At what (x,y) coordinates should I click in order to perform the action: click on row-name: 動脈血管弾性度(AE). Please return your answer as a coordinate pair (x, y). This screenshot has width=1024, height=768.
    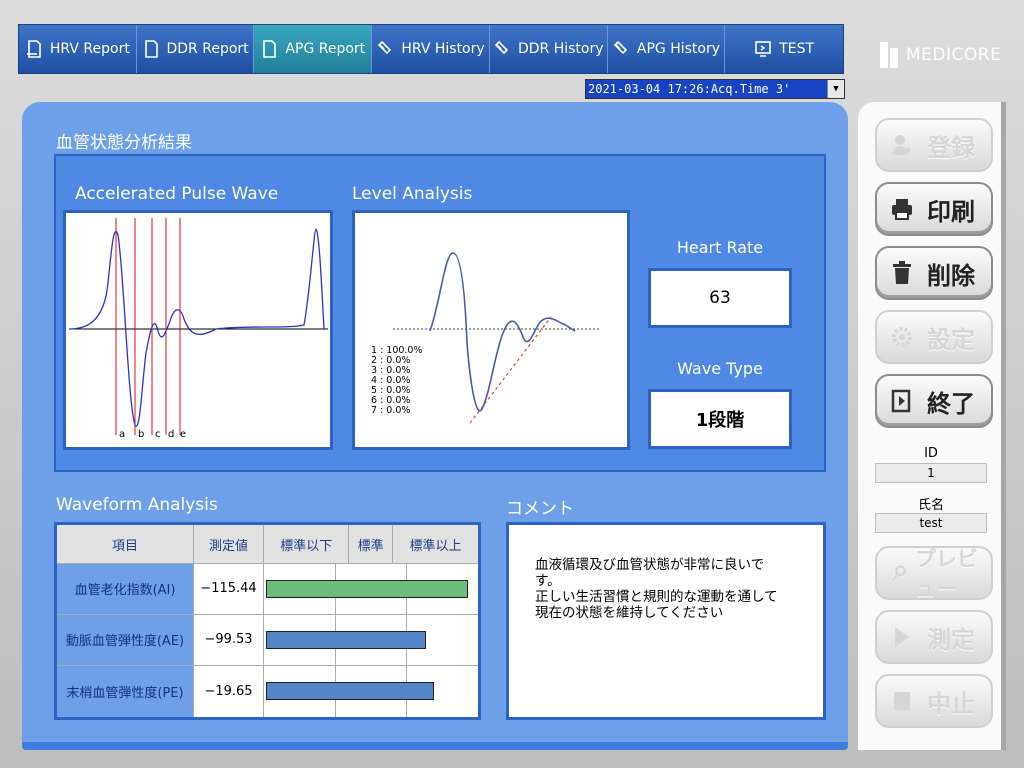
    Looking at the image, I should click on (124, 639).